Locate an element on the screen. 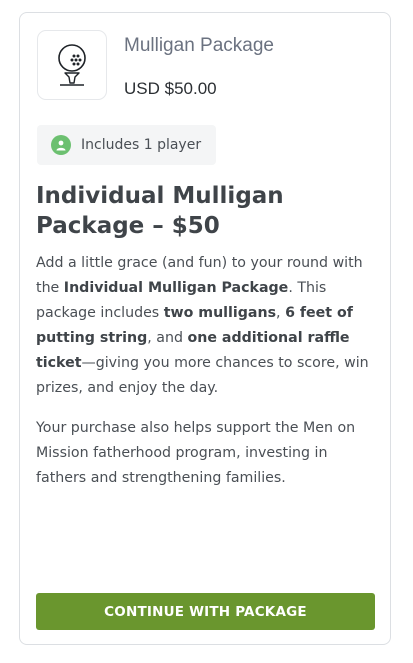  description-text: , and is located at coordinates (167, 338).